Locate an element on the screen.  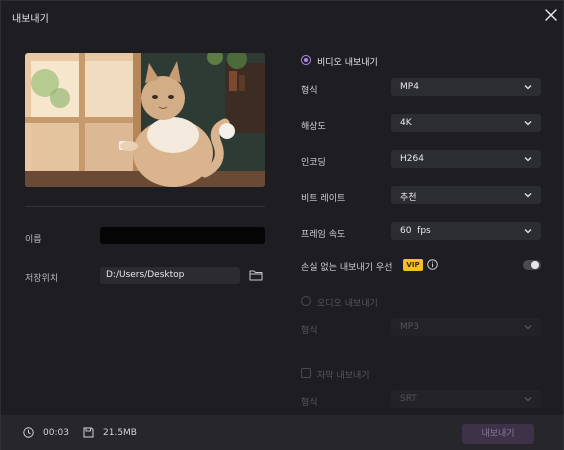
info-icon is located at coordinates (432, 264).